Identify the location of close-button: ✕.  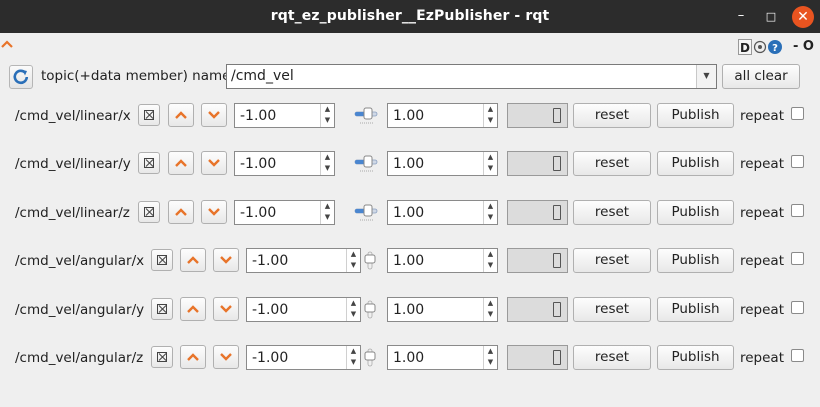
(803, 17).